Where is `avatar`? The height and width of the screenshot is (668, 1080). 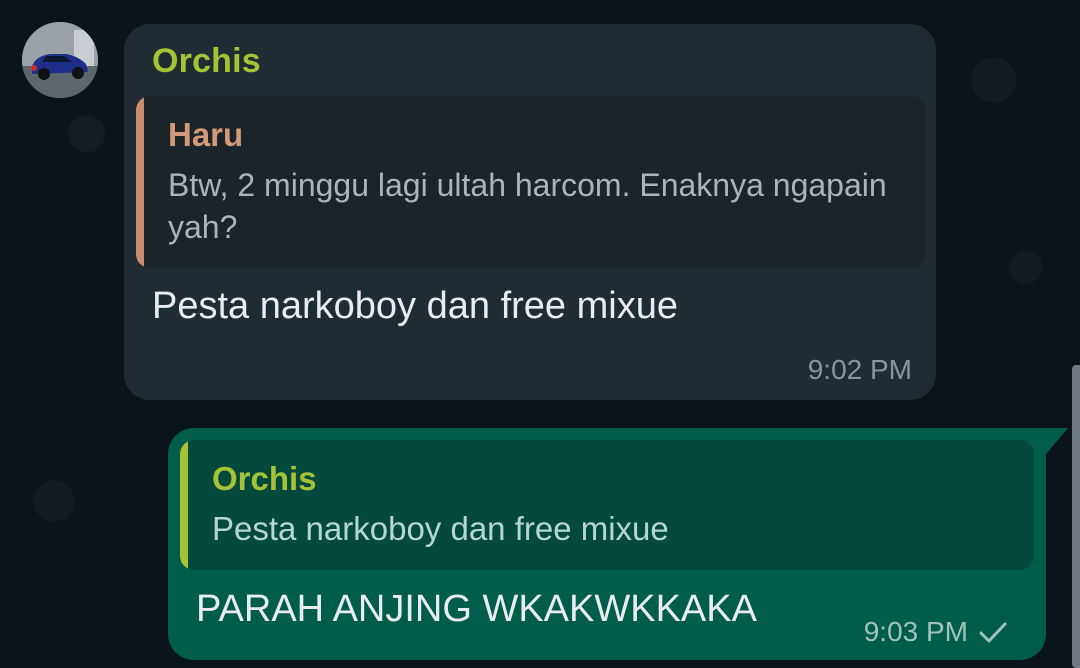 avatar is located at coordinates (60, 60).